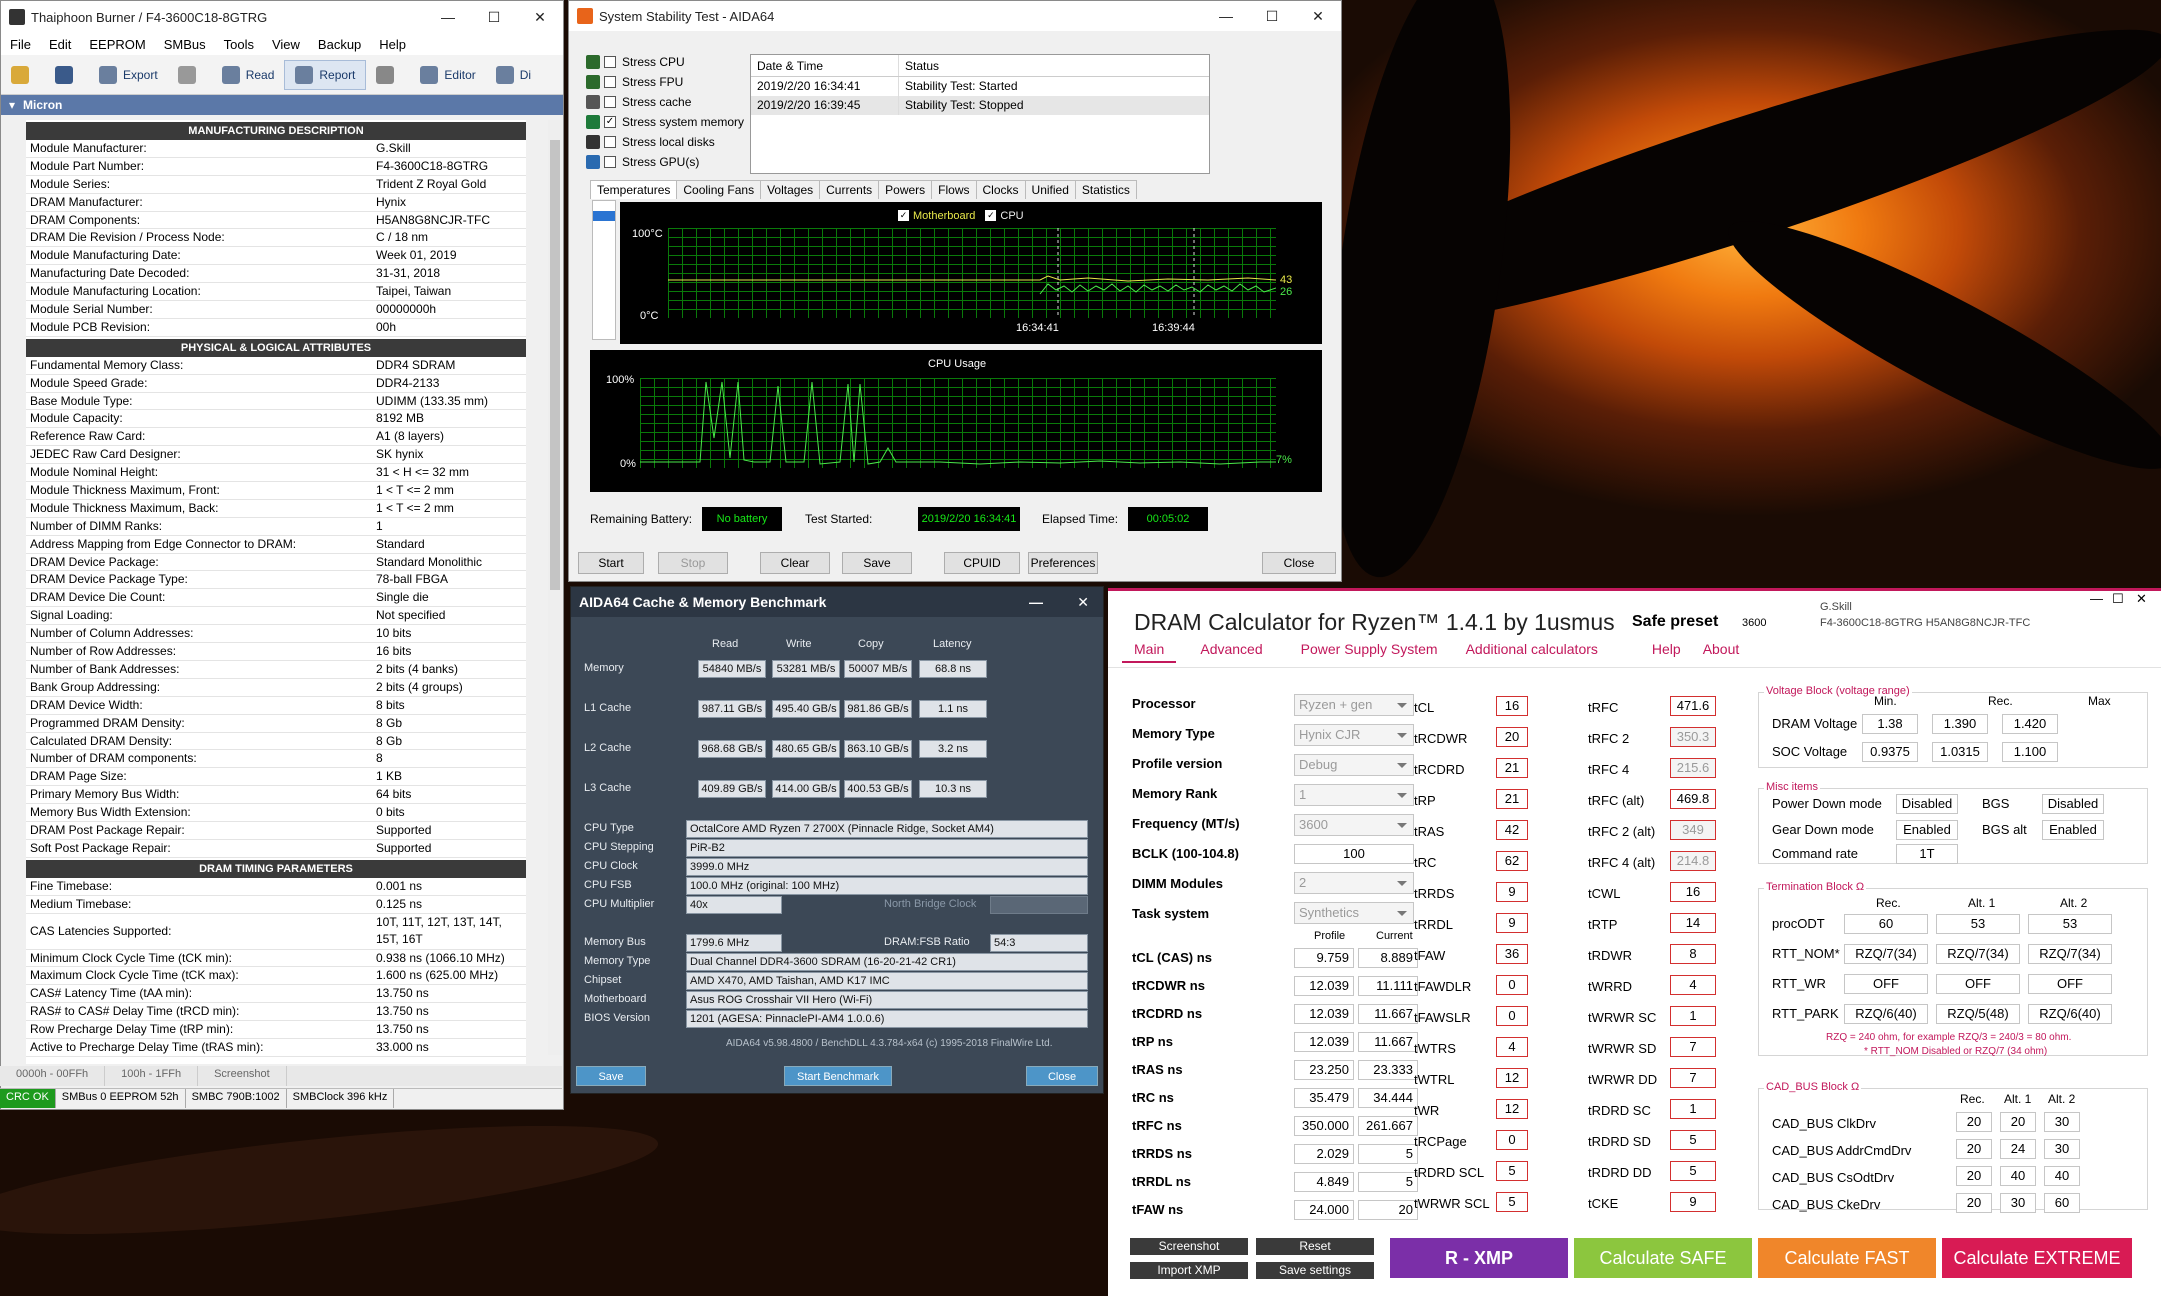 This screenshot has width=2161, height=1296. I want to click on tab-powers: Powers, so click(905, 189).